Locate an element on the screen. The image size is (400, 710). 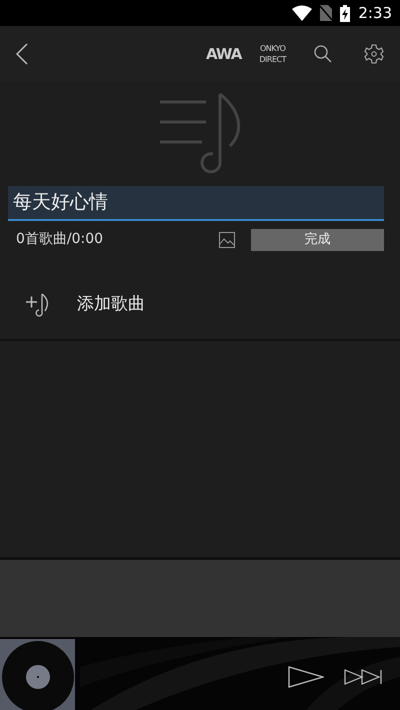
add-song-row: 添加歌曲 is located at coordinates (200, 305).